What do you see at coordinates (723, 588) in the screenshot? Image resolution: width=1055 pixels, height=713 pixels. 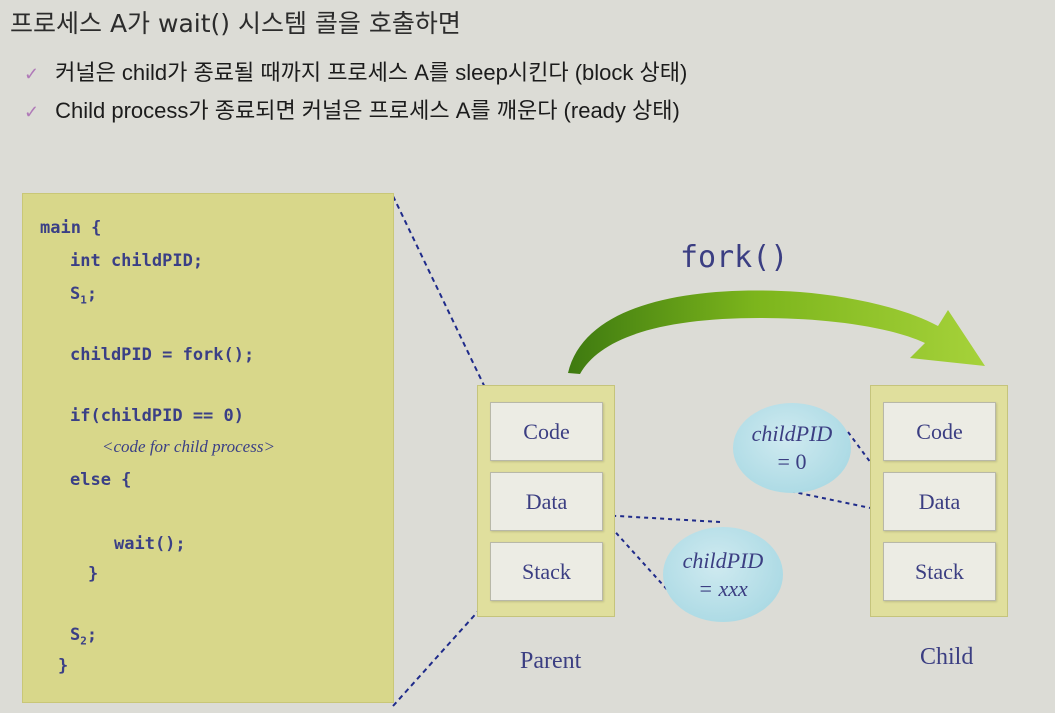 I see `bubble-value: = xxx` at bounding box center [723, 588].